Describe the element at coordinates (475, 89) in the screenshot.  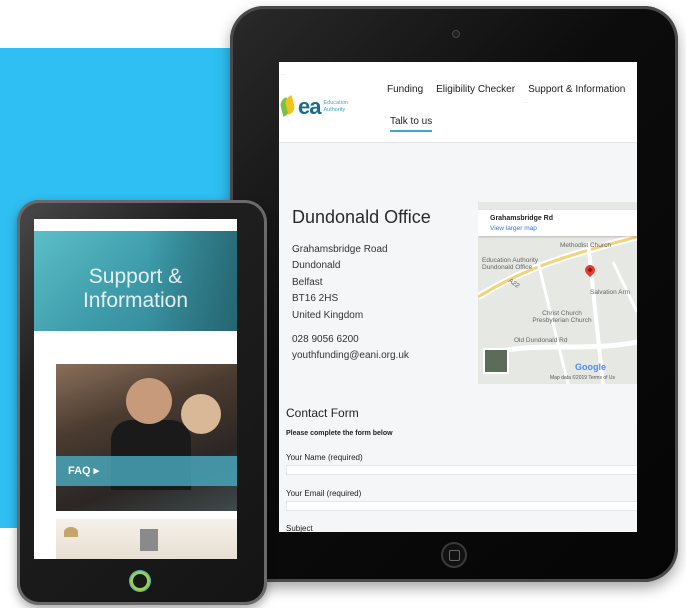
I see `nav-eligibility-checker: Eligibility Checker` at that location.